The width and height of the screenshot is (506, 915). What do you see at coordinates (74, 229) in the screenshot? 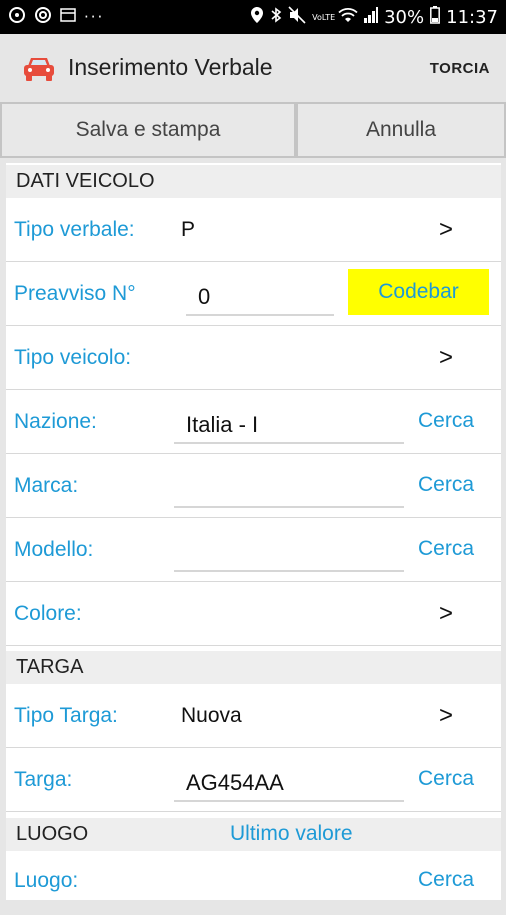
I see `tipo-verbale-label: Tipo verbale:` at bounding box center [74, 229].